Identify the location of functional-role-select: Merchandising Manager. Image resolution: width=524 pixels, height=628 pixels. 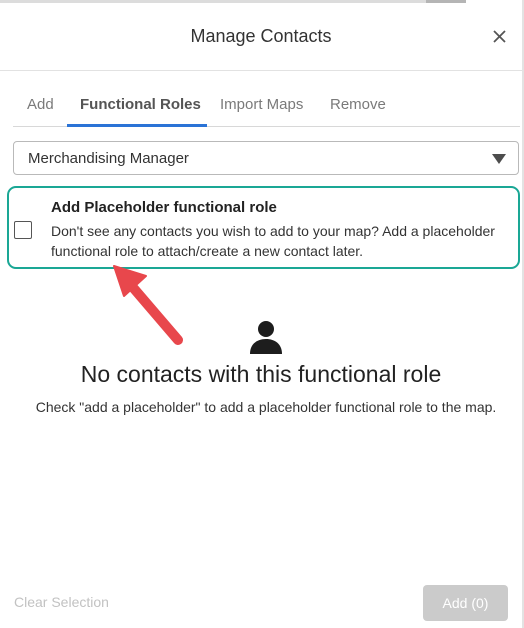
(266, 158).